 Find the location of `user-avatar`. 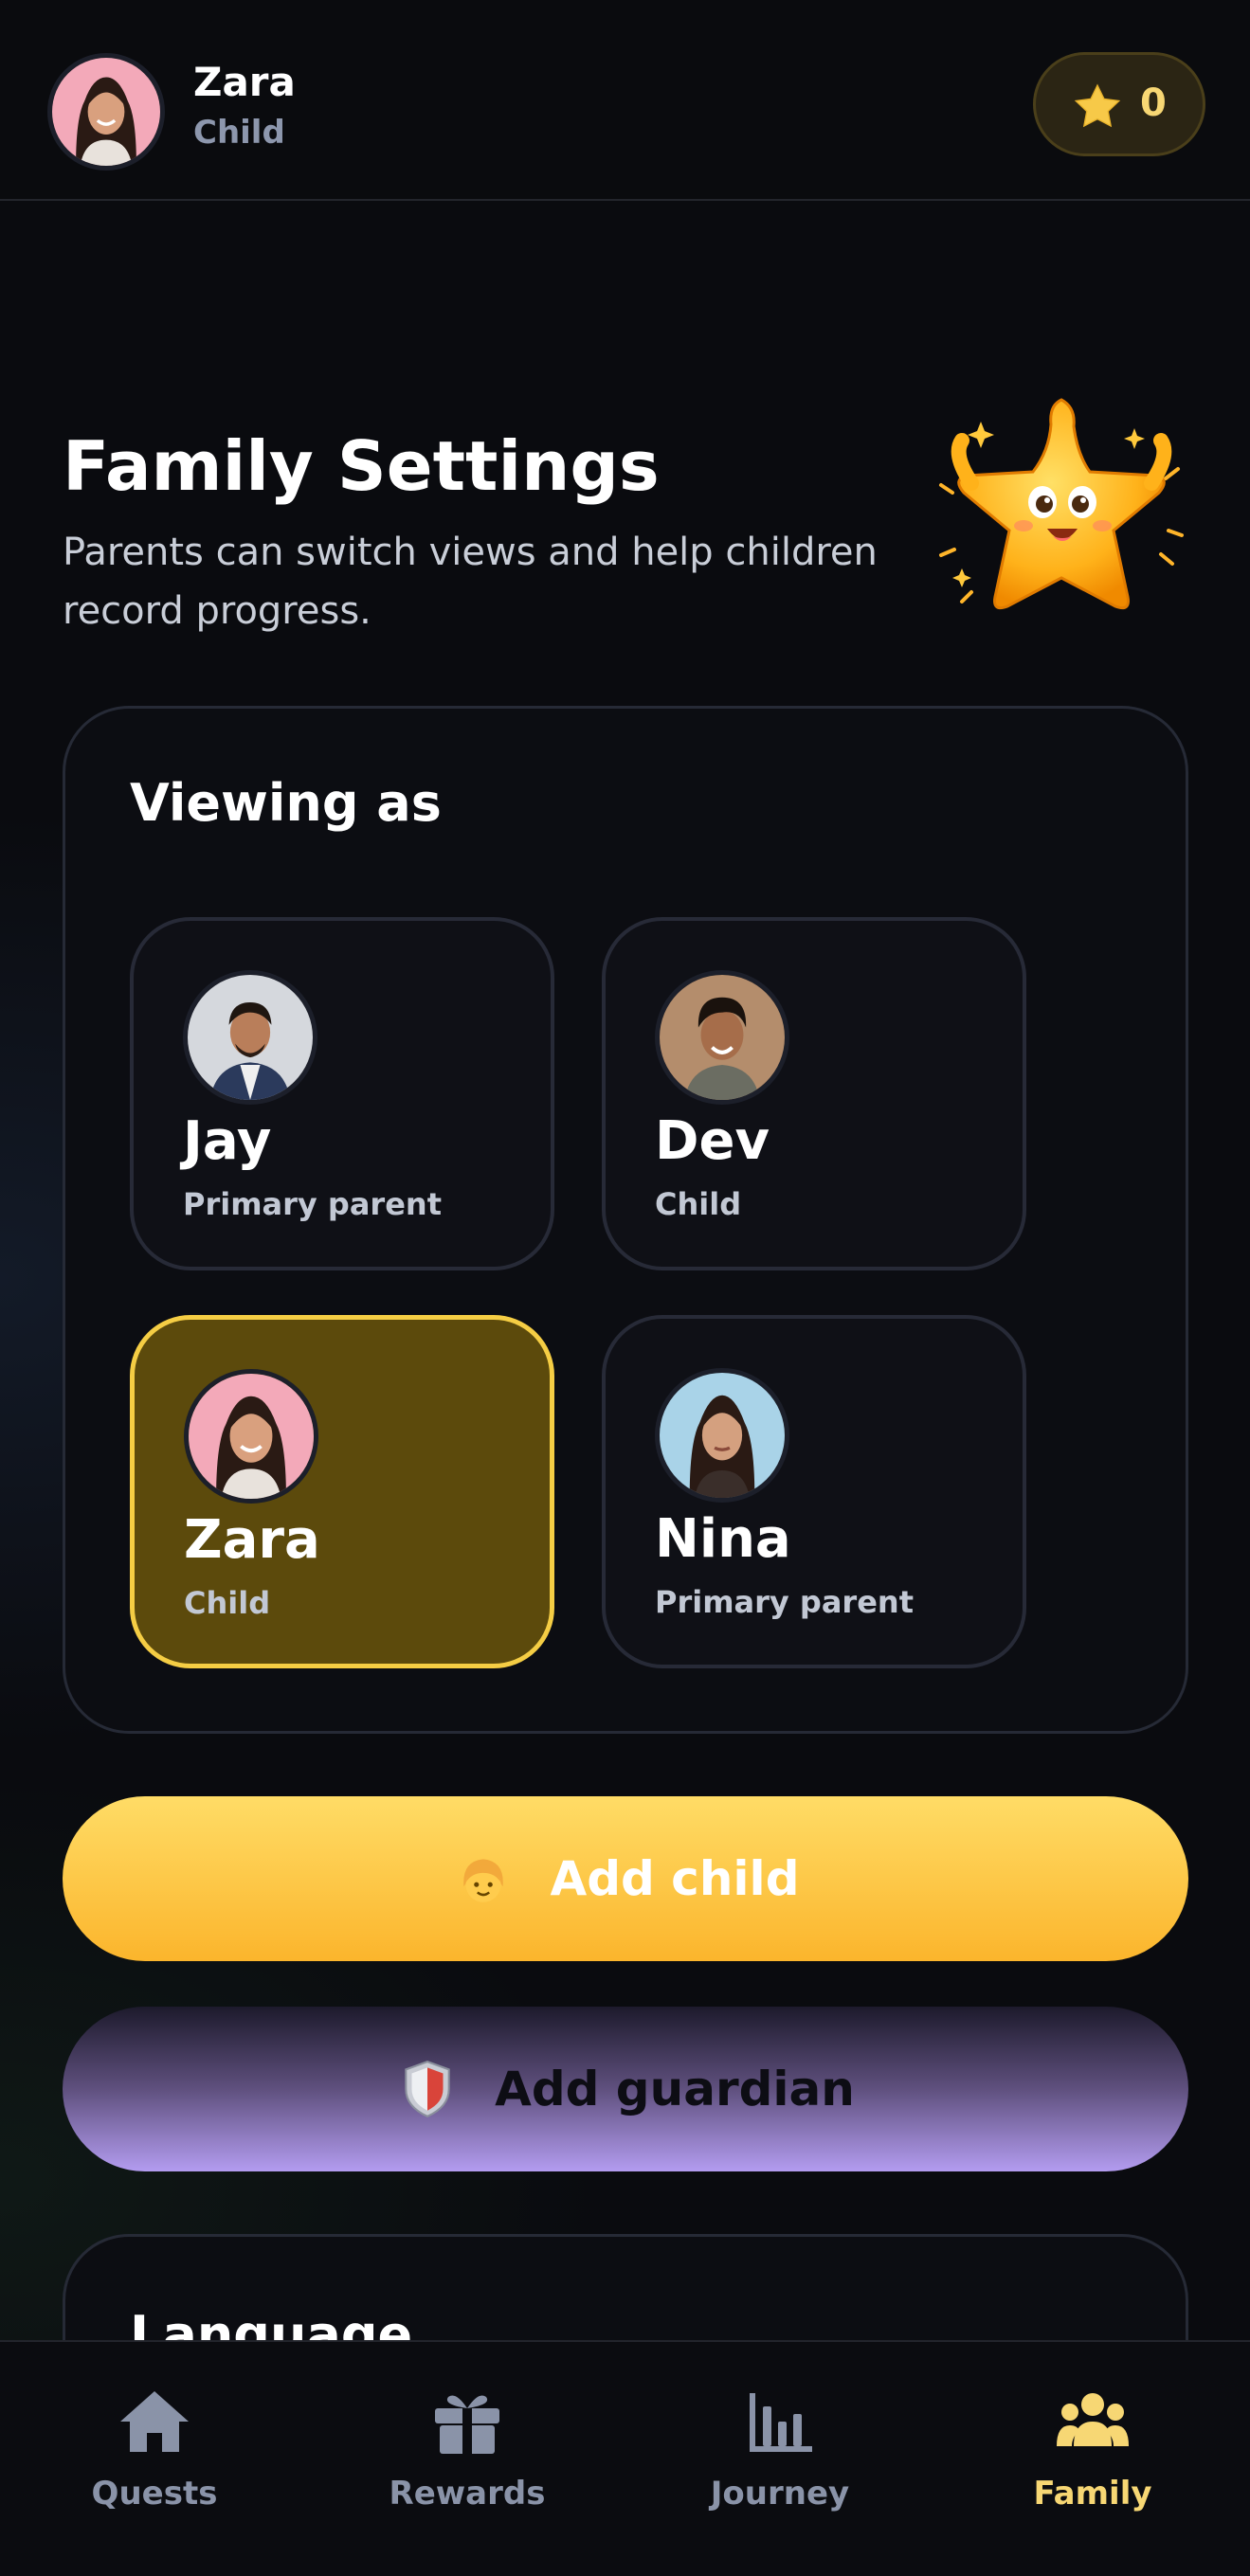

user-avatar is located at coordinates (106, 112).